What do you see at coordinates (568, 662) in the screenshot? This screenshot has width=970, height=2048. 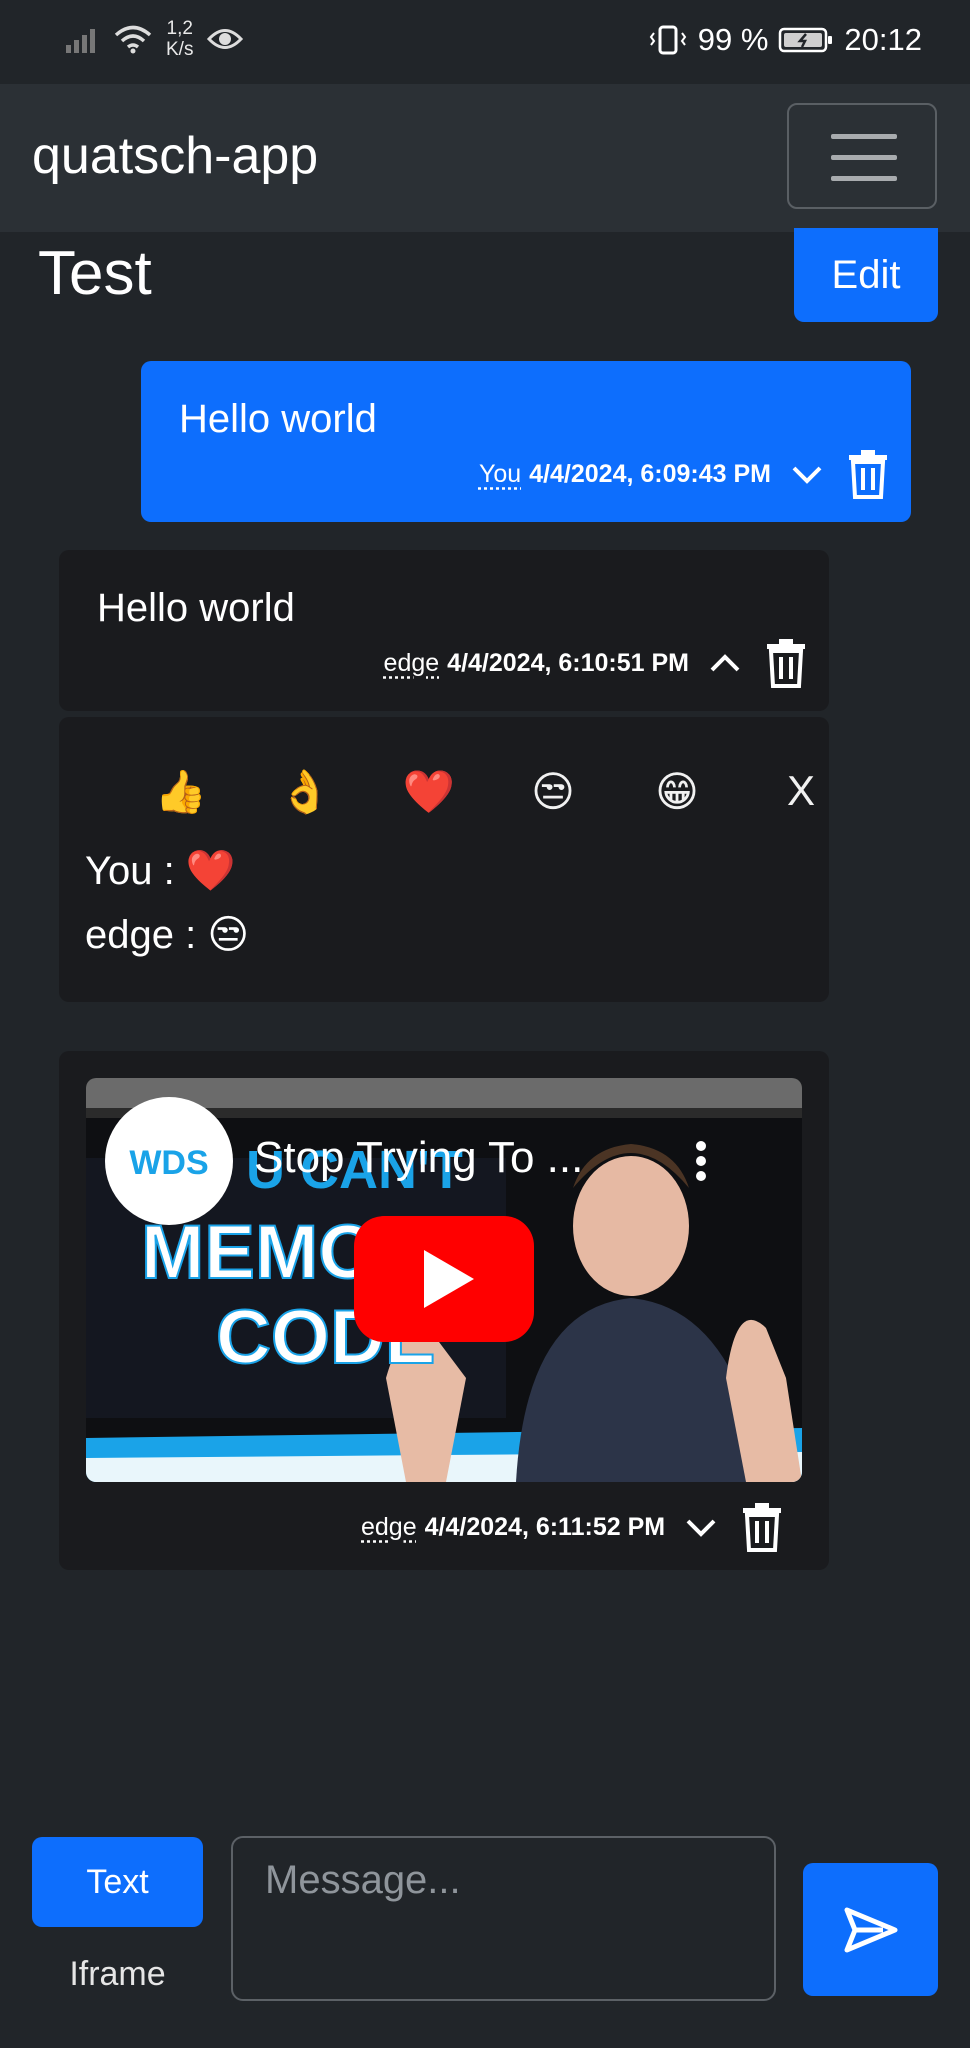 I see `message-timestamp: 4/4/2024, 6:10:51 PM` at bounding box center [568, 662].